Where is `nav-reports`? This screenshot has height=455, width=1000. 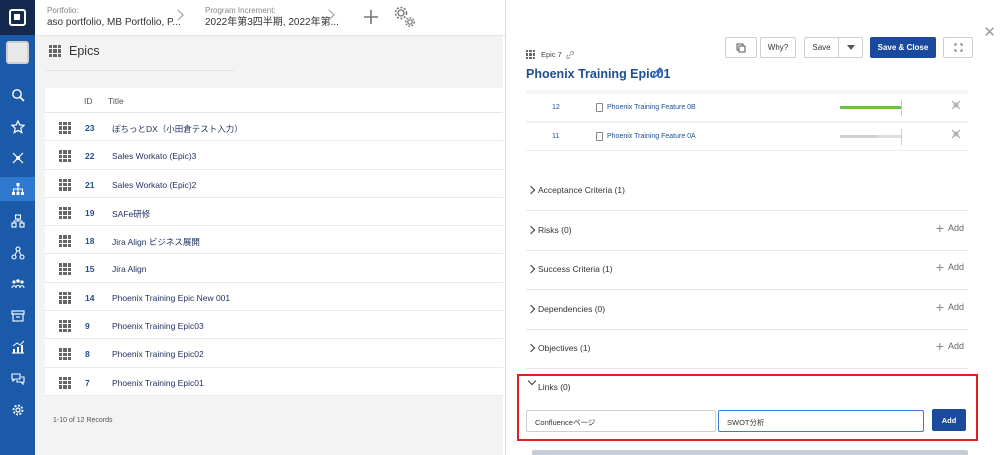
nav-reports is located at coordinates (17, 347).